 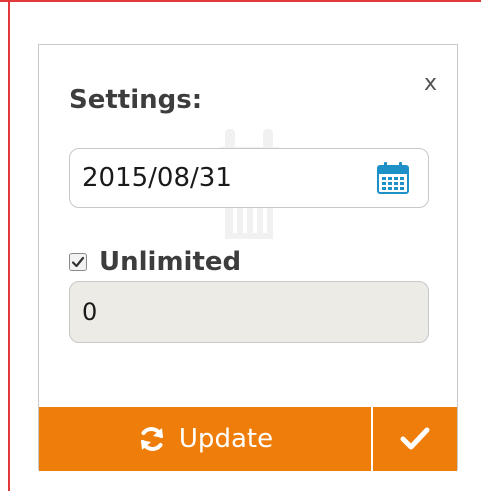 I want to click on quantity-value: 0, so click(x=90, y=312).